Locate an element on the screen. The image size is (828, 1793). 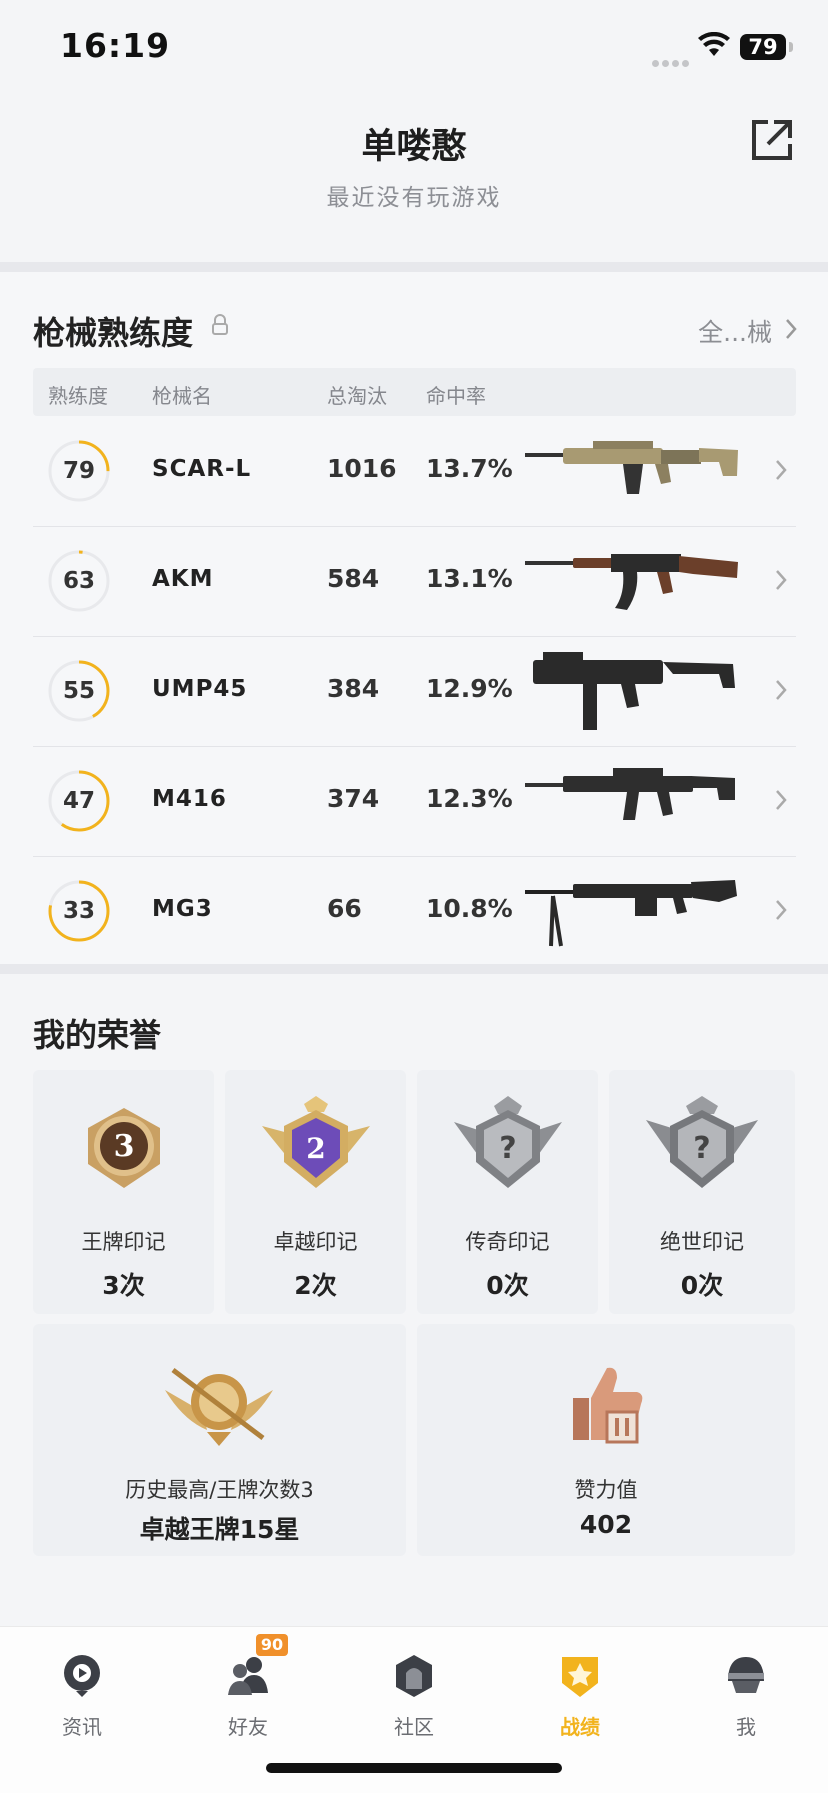
honors-title: 我的荣誉 is located at coordinates (97, 1035).